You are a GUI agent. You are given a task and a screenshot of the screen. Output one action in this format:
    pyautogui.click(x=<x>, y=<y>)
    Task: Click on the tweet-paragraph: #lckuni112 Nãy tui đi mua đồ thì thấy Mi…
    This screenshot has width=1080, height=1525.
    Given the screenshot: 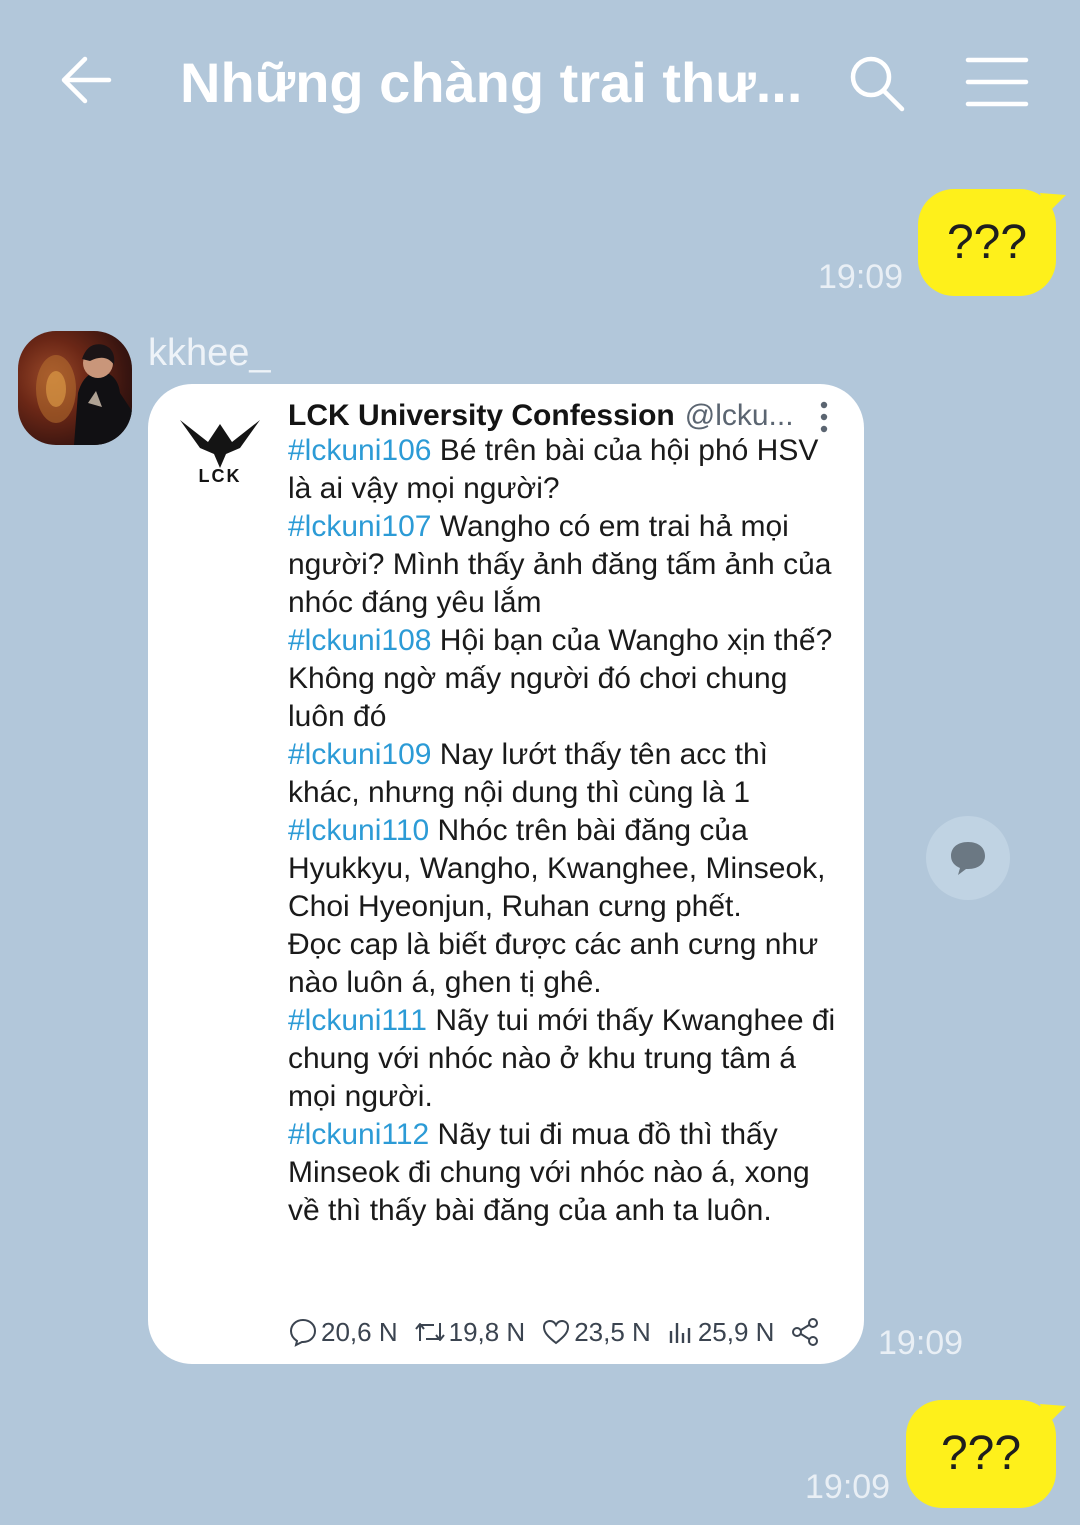 What is the action you would take?
    pyautogui.click(x=563, y=1173)
    